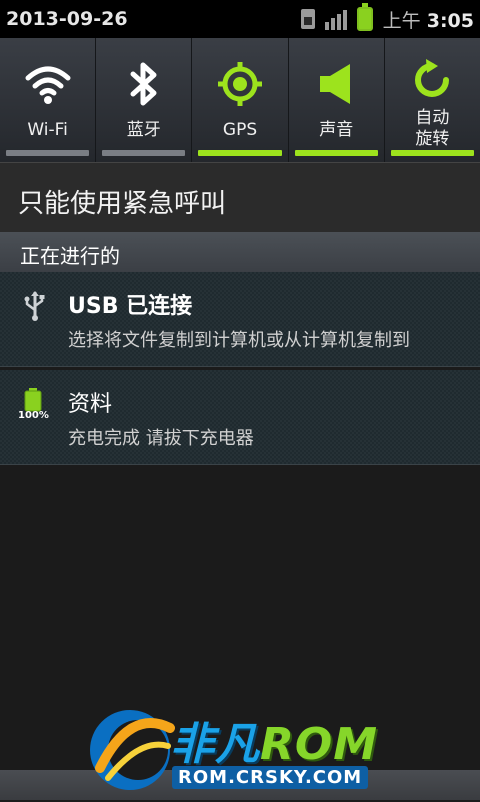 The height and width of the screenshot is (802, 480). What do you see at coordinates (34, 404) in the screenshot?
I see `battery-full-icon: 100%` at bounding box center [34, 404].